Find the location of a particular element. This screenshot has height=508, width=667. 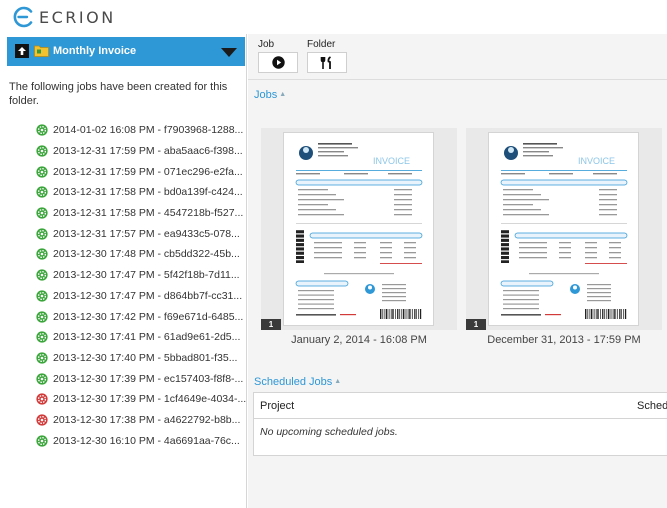

folder-icon is located at coordinates (41, 51).